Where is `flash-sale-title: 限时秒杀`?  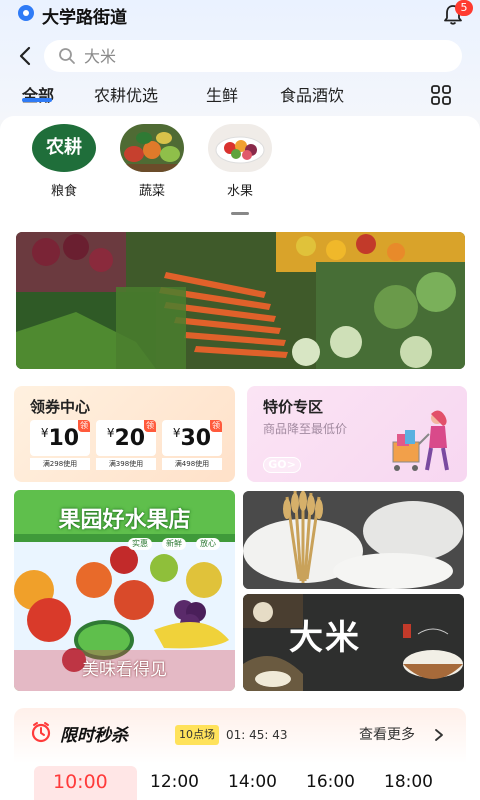 flash-sale-title: 限时秒杀 is located at coordinates (94, 736).